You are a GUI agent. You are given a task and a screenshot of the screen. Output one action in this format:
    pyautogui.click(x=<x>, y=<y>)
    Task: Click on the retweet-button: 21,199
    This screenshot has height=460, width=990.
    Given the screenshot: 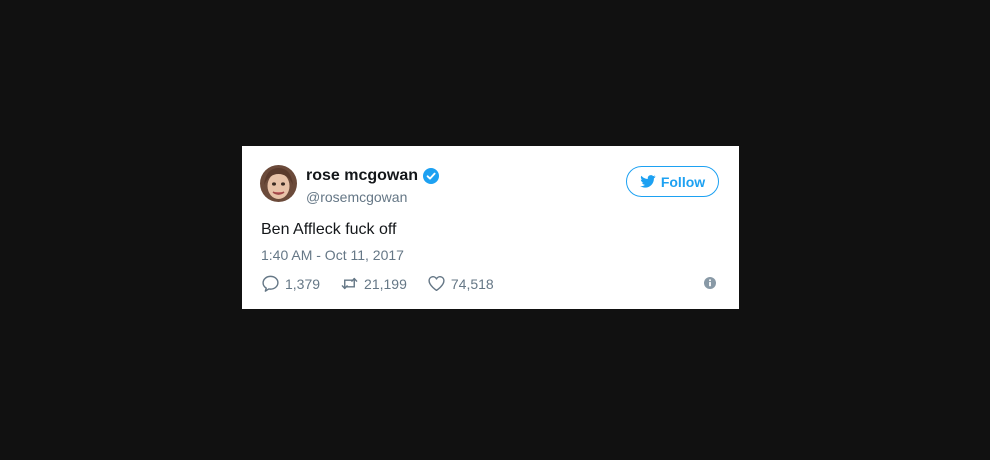 What is the action you would take?
    pyautogui.click(x=373, y=283)
    